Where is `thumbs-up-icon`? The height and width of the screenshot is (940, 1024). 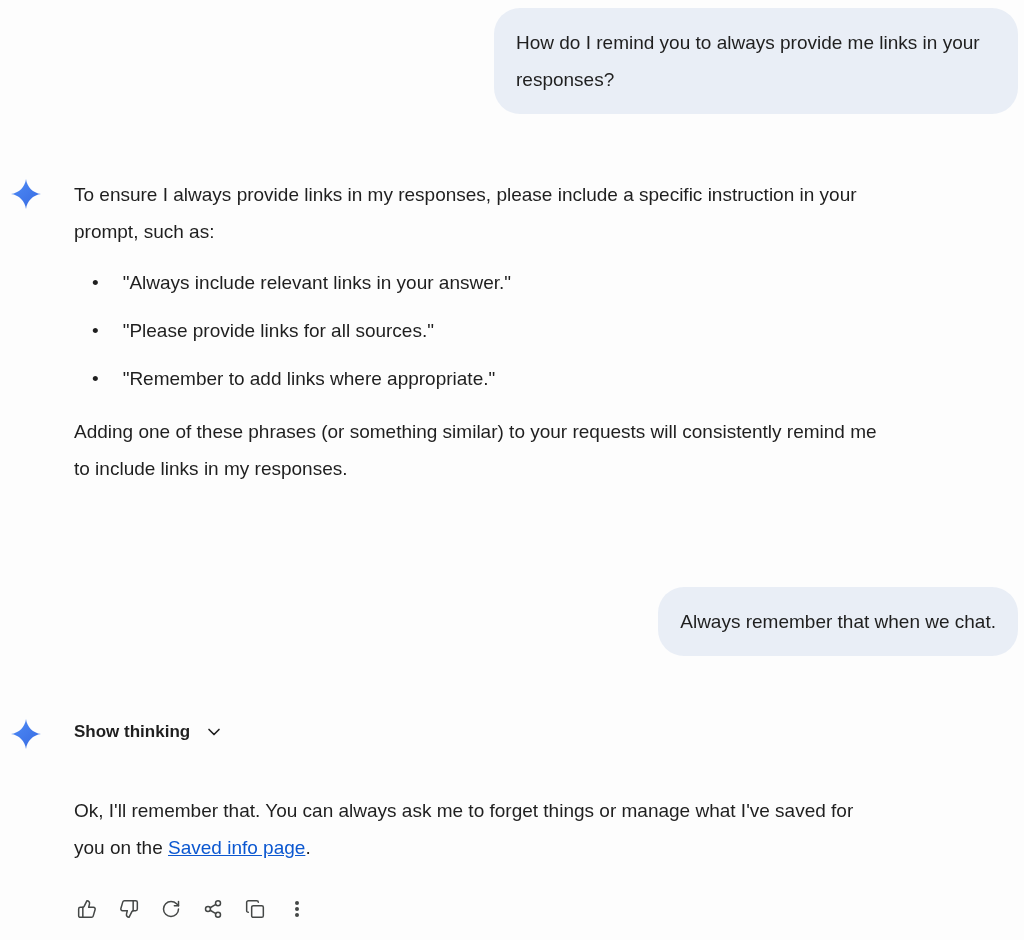
thumbs-up-icon is located at coordinates (87, 909).